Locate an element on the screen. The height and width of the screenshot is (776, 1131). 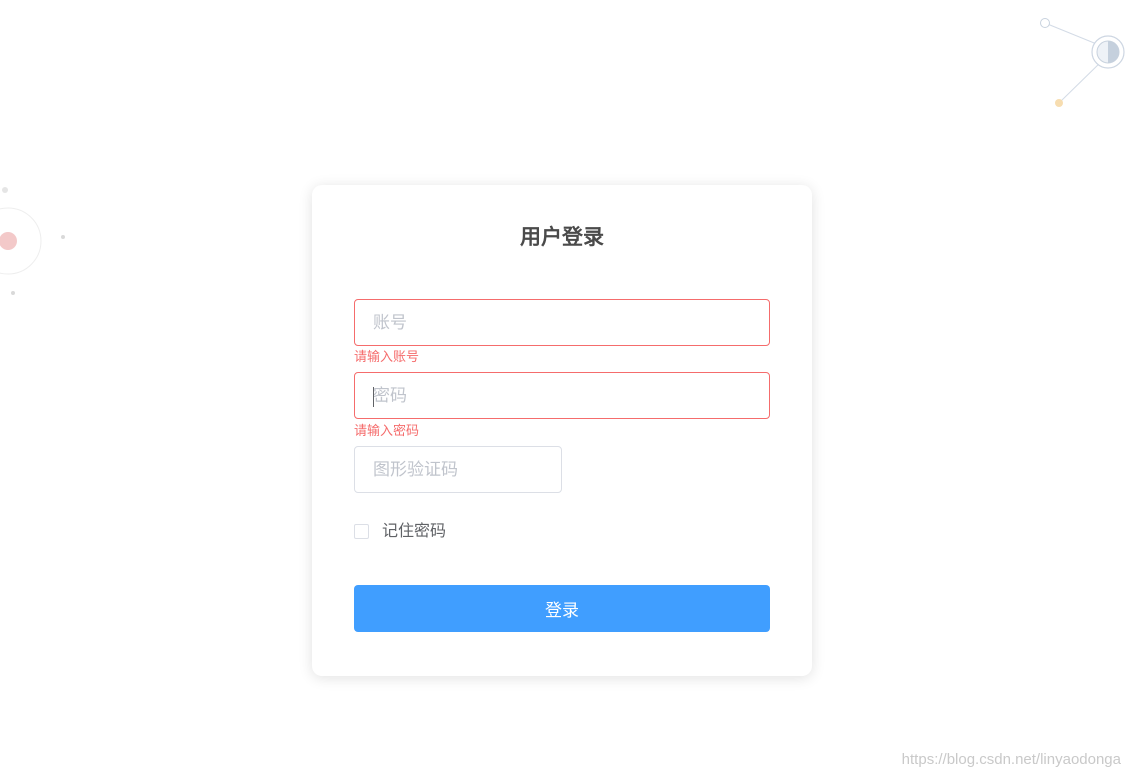
text-cursor is located at coordinates (373, 397).